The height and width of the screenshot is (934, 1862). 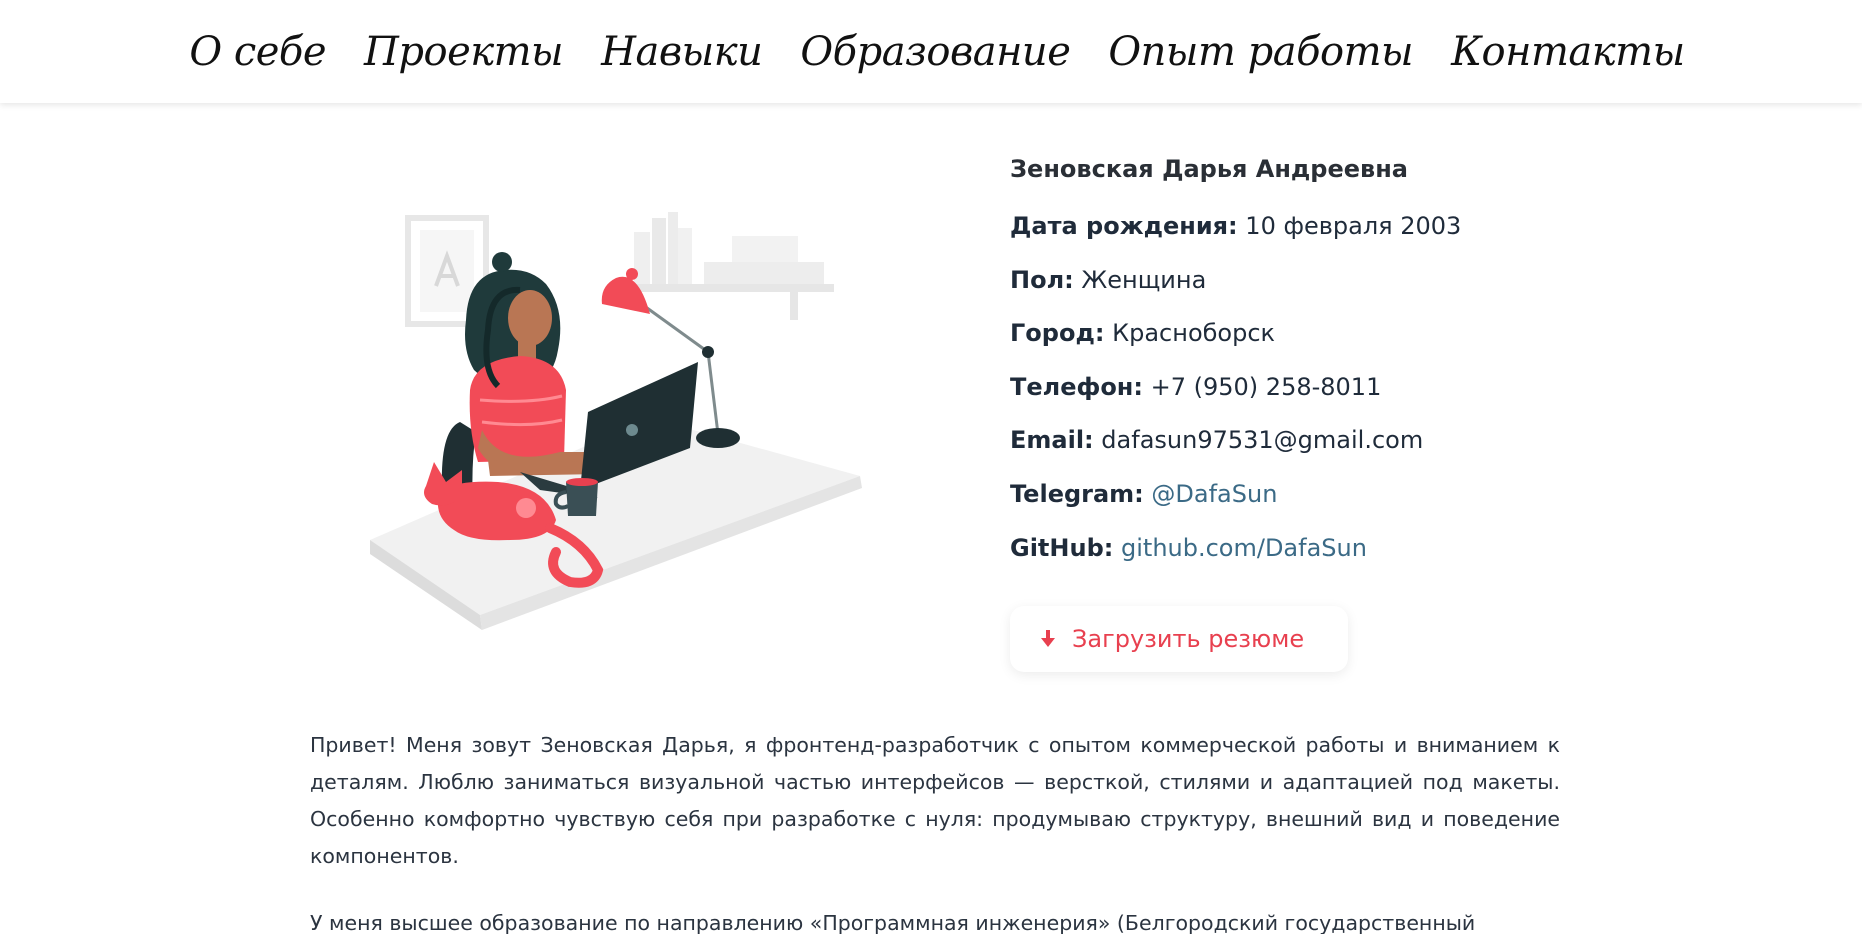 I want to click on city-value: Красноборск, so click(x=1194, y=333).